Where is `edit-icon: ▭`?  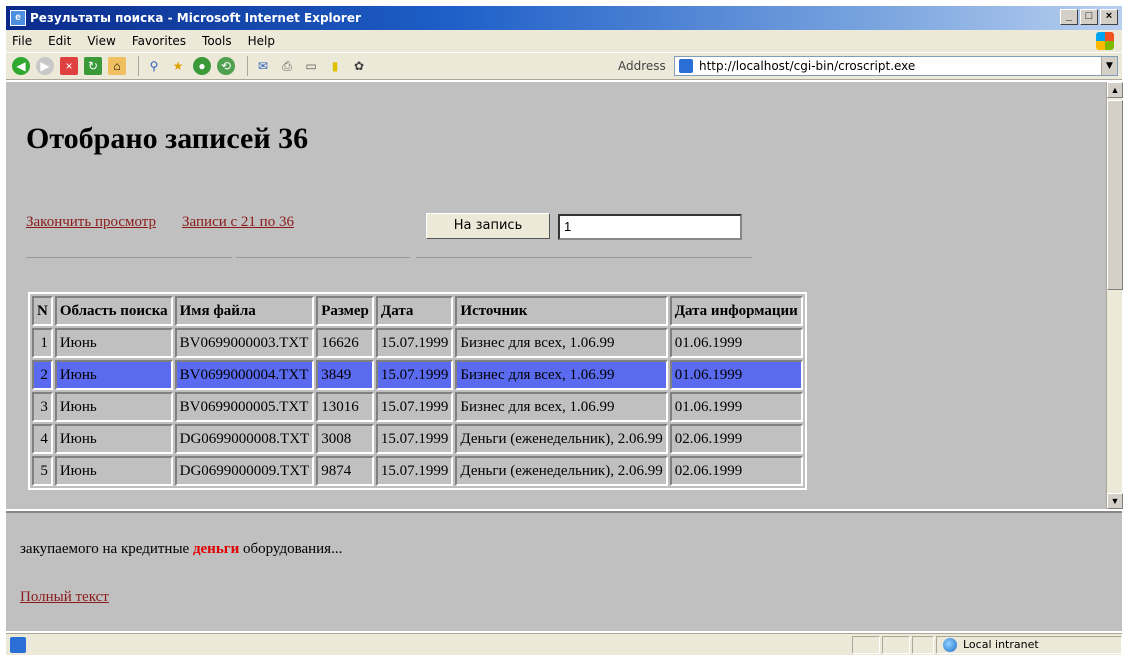 edit-icon: ▭ is located at coordinates (311, 66).